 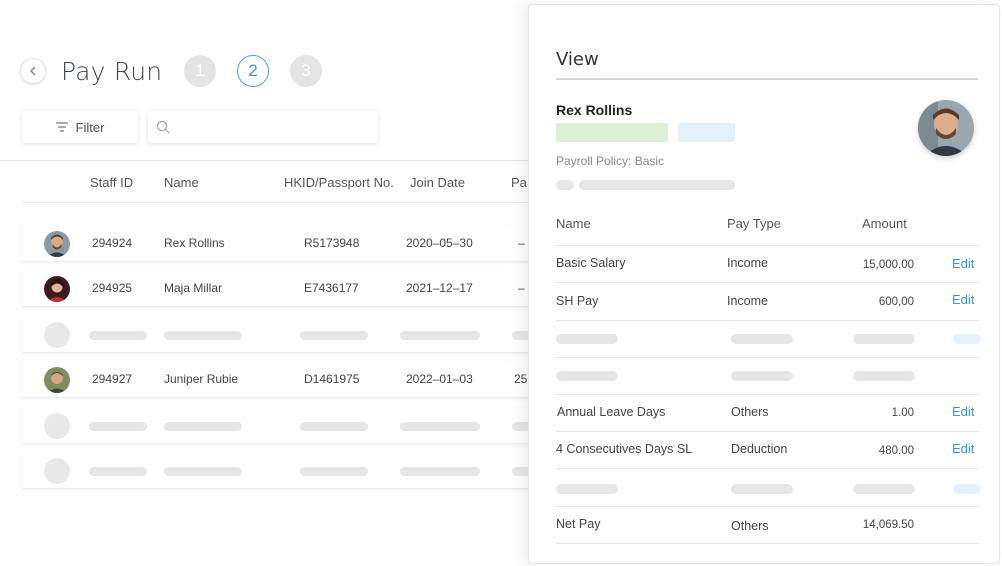 I want to click on search-box, so click(x=263, y=127).